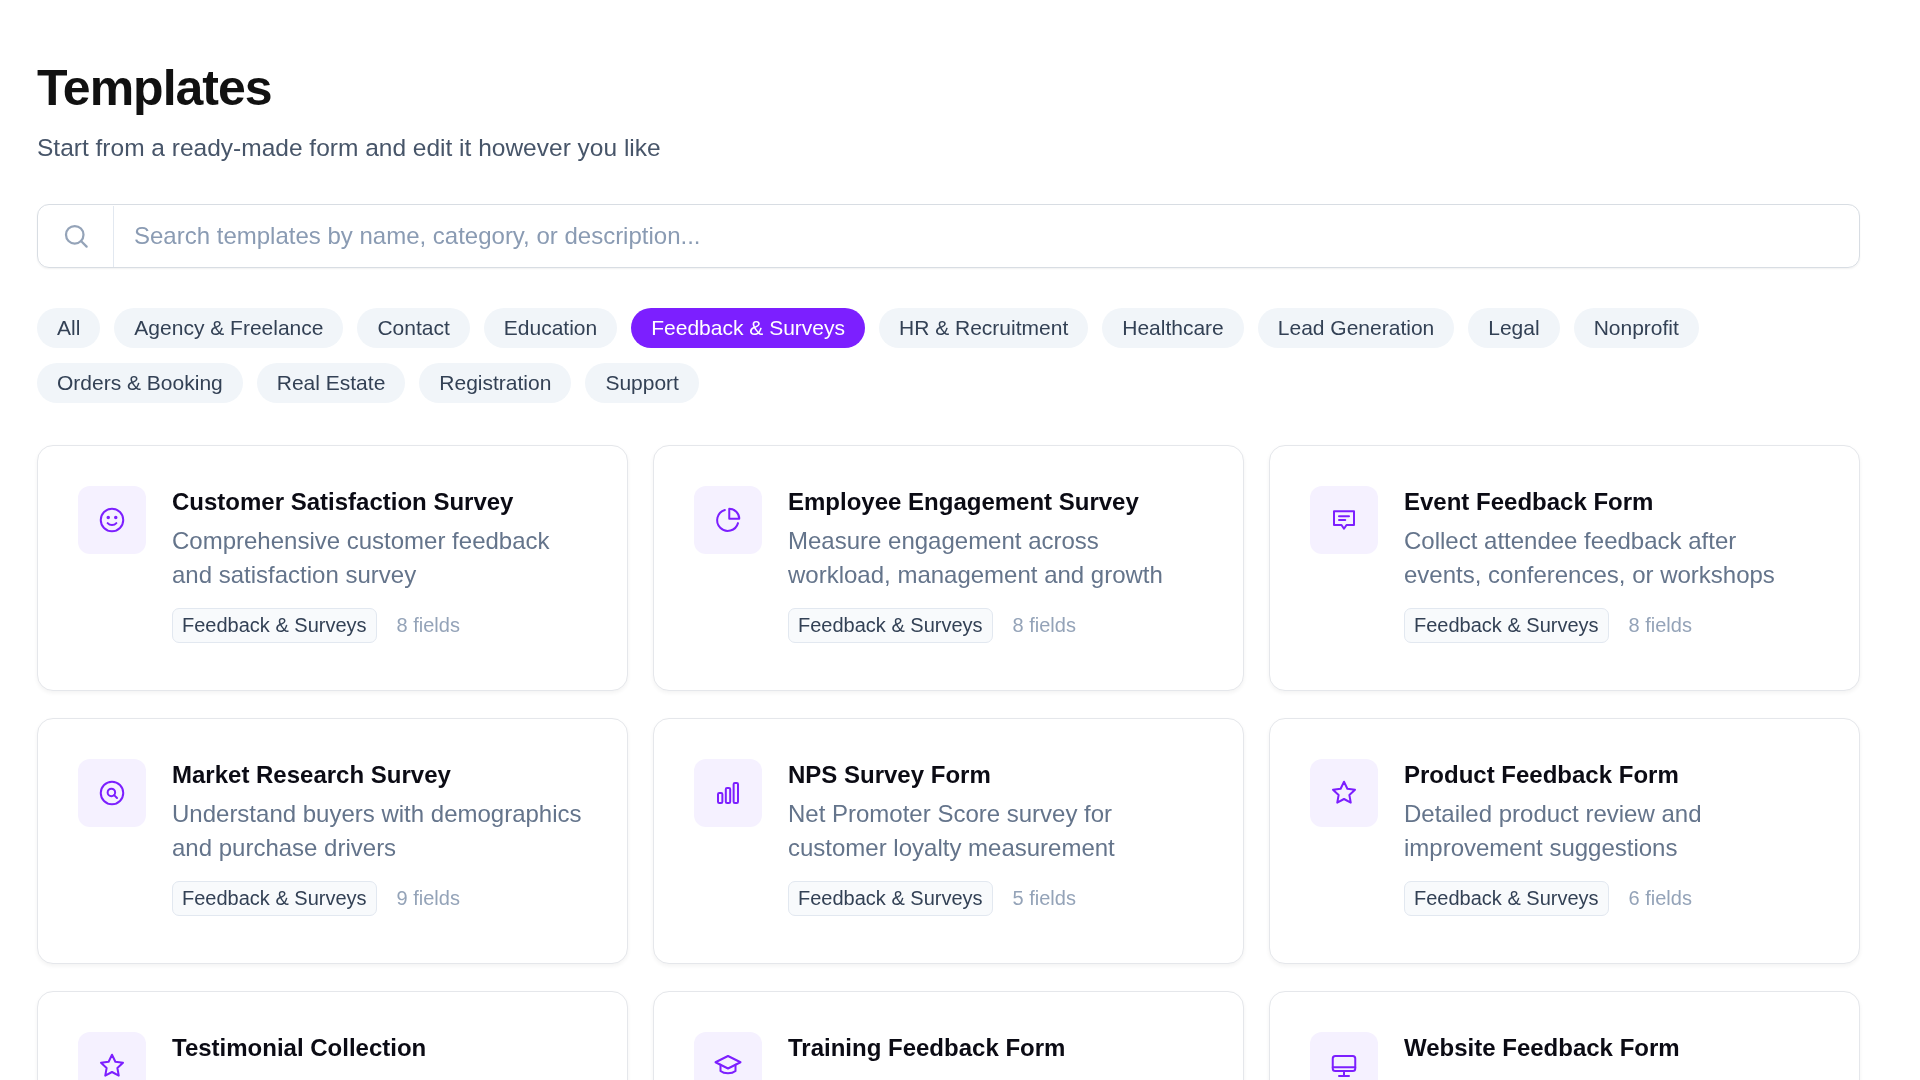 The height and width of the screenshot is (1080, 1920). I want to click on template-title: Product Feedback Form, so click(1541, 775).